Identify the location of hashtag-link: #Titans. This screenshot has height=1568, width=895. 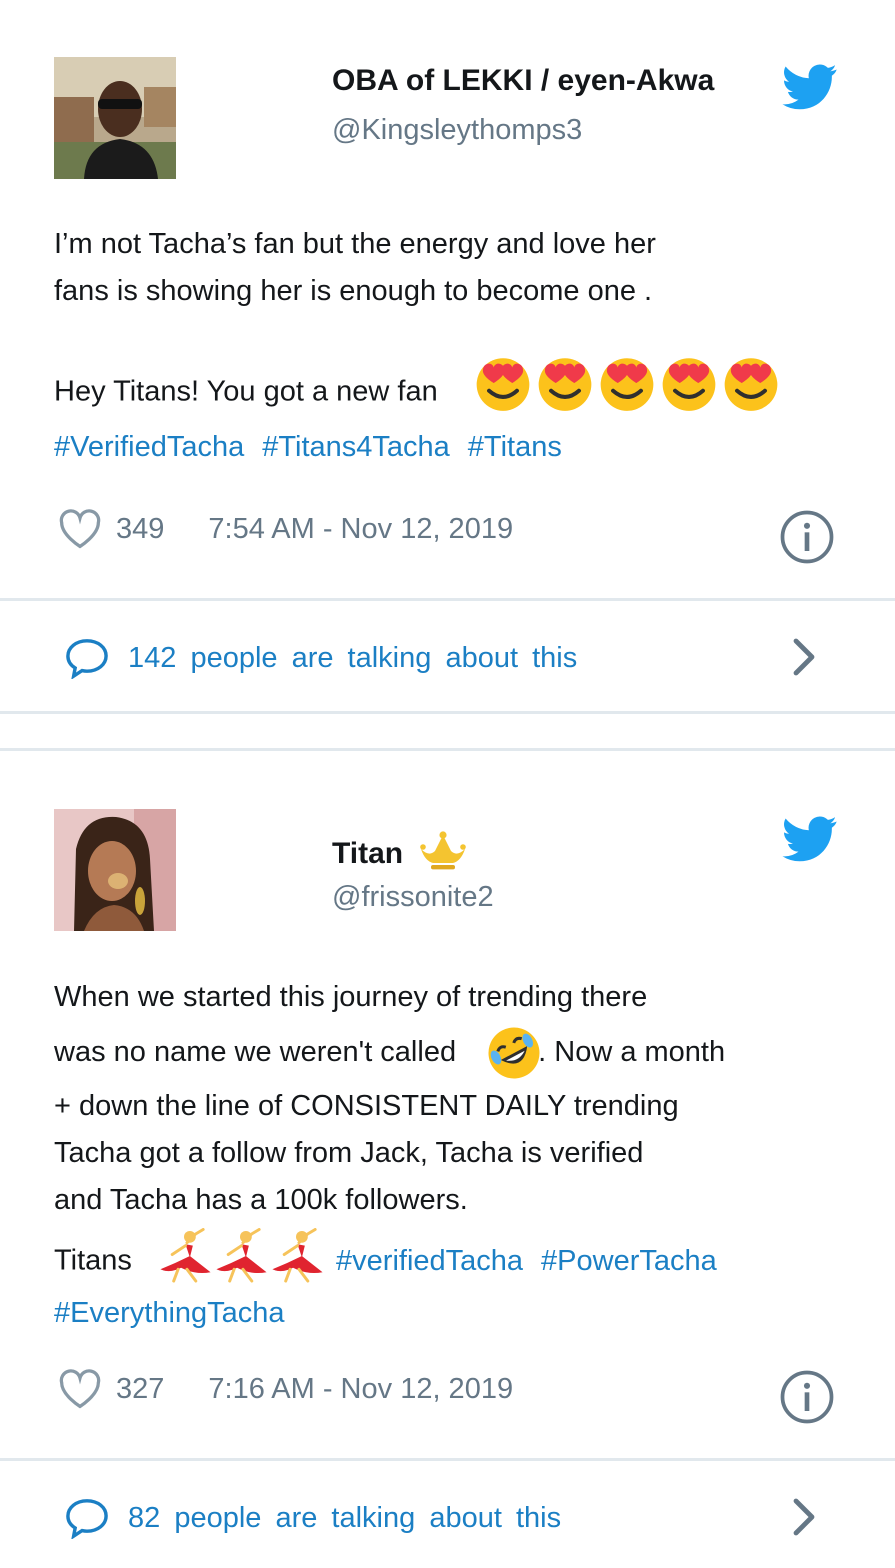
(515, 447).